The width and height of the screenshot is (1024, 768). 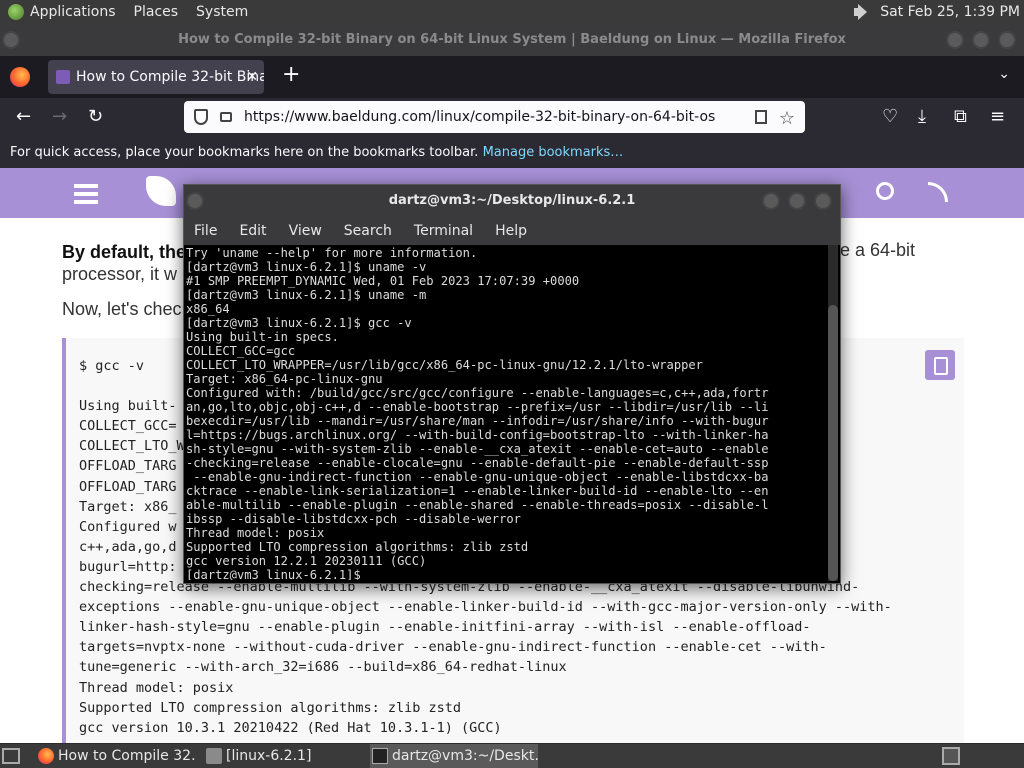 What do you see at coordinates (195, 201) in the screenshot?
I see `terminal-window-menu-button` at bounding box center [195, 201].